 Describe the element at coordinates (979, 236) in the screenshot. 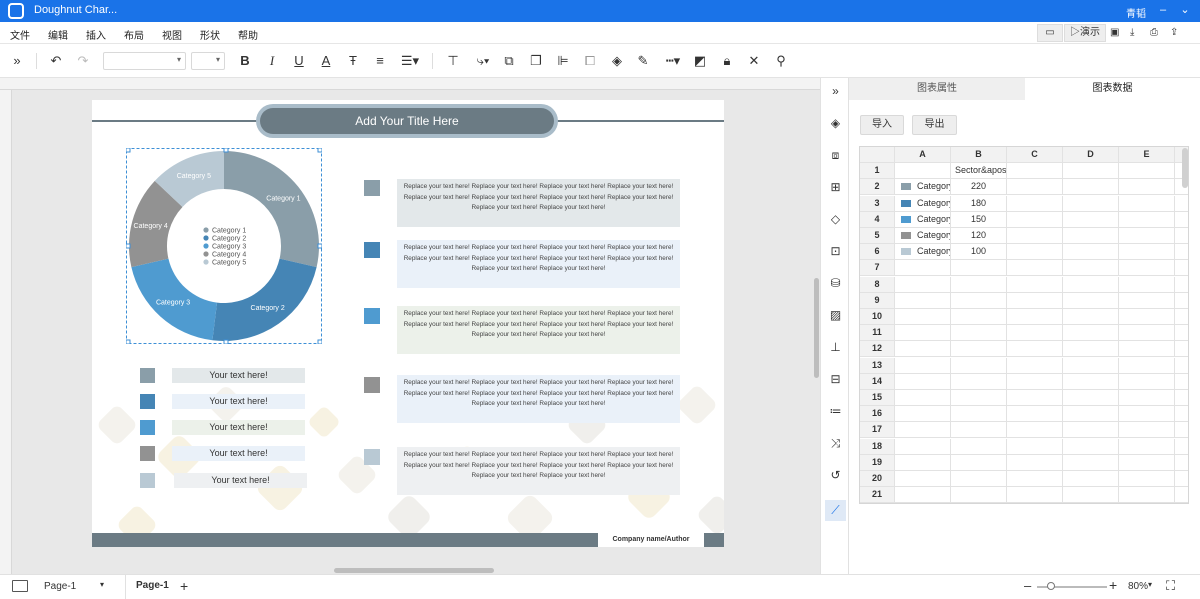

I see `data-cell: 120` at that location.